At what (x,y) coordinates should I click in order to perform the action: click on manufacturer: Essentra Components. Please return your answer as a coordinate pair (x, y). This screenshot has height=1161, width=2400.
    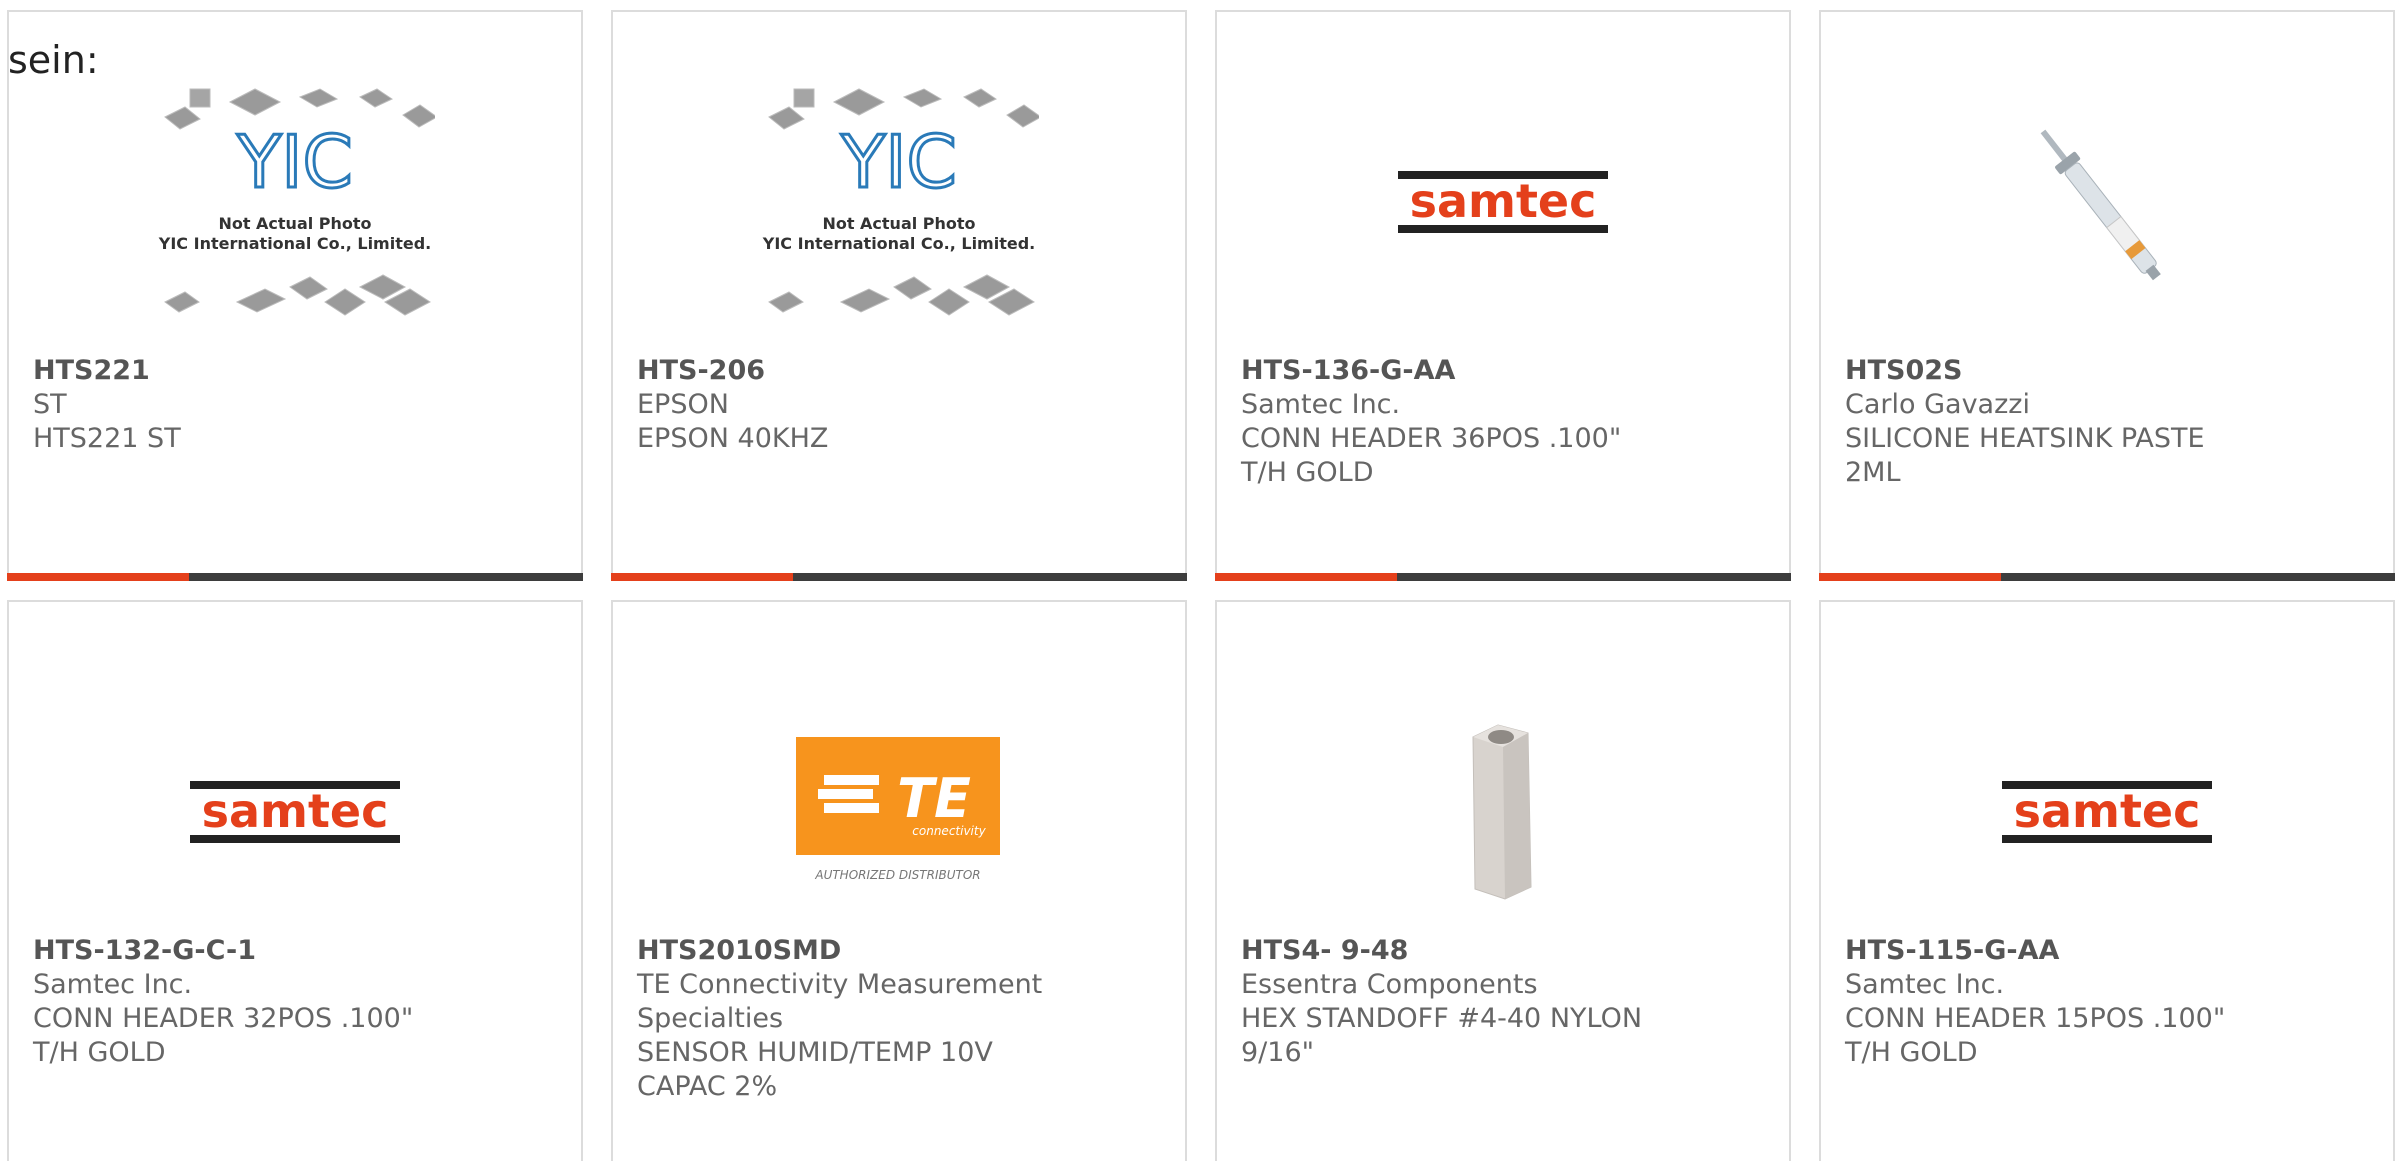
    Looking at the image, I should click on (1389, 984).